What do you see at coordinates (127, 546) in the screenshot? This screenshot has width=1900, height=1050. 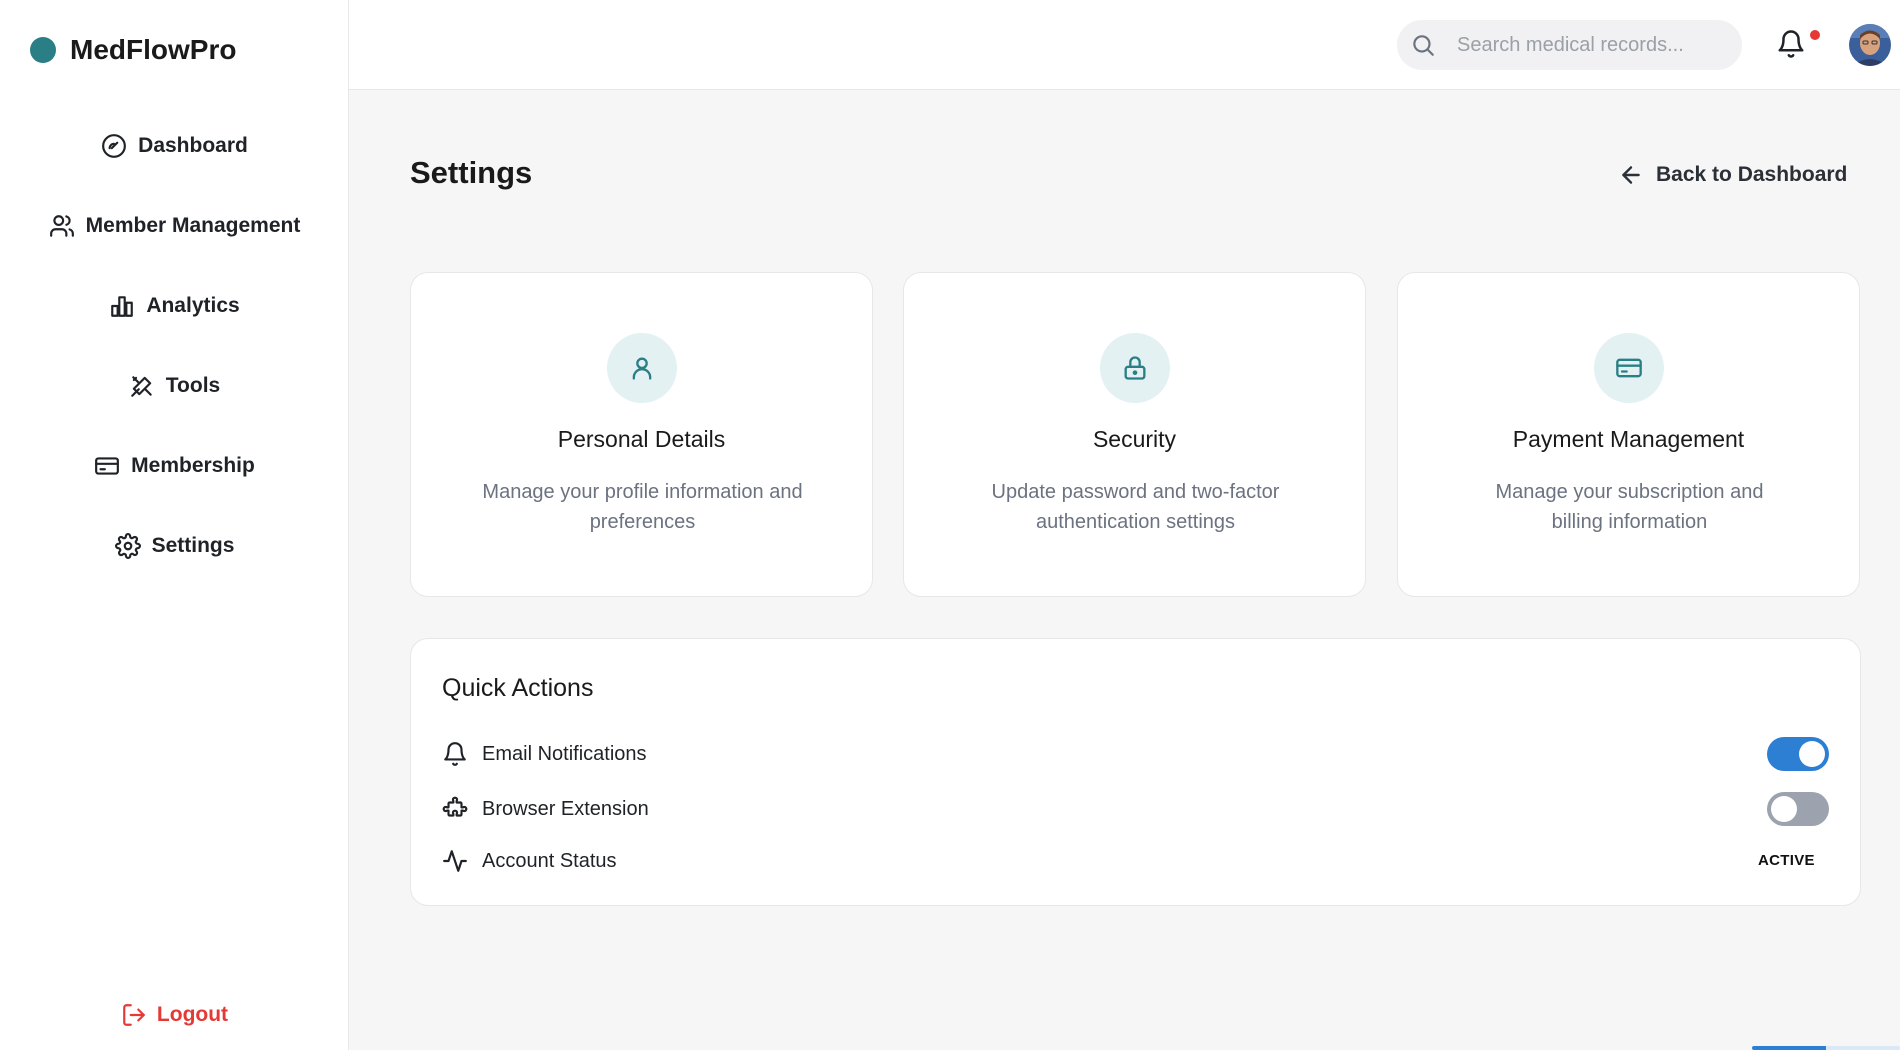 I see `gear-icon` at bounding box center [127, 546].